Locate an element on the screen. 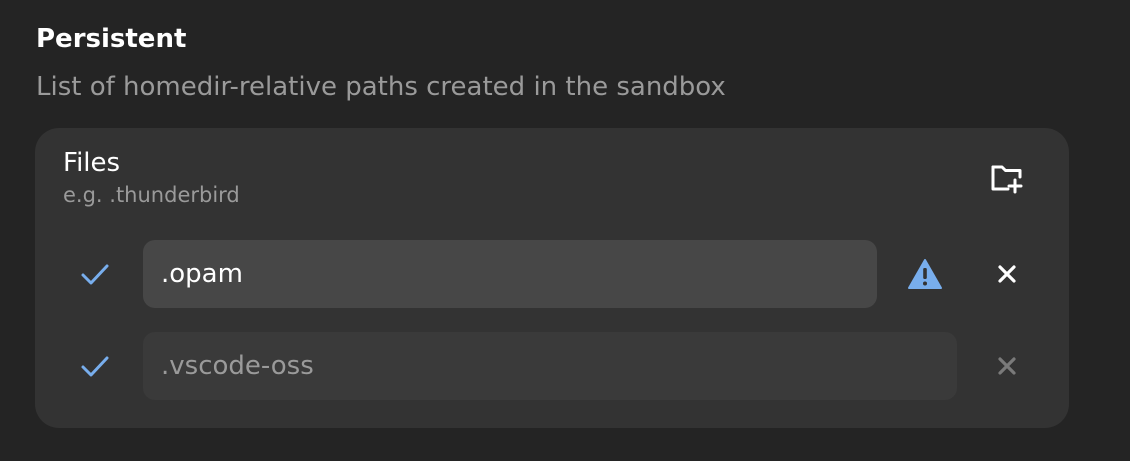 Image resolution: width=1130 pixels, height=461 pixels. add-folder-button is located at coordinates (1007, 180).